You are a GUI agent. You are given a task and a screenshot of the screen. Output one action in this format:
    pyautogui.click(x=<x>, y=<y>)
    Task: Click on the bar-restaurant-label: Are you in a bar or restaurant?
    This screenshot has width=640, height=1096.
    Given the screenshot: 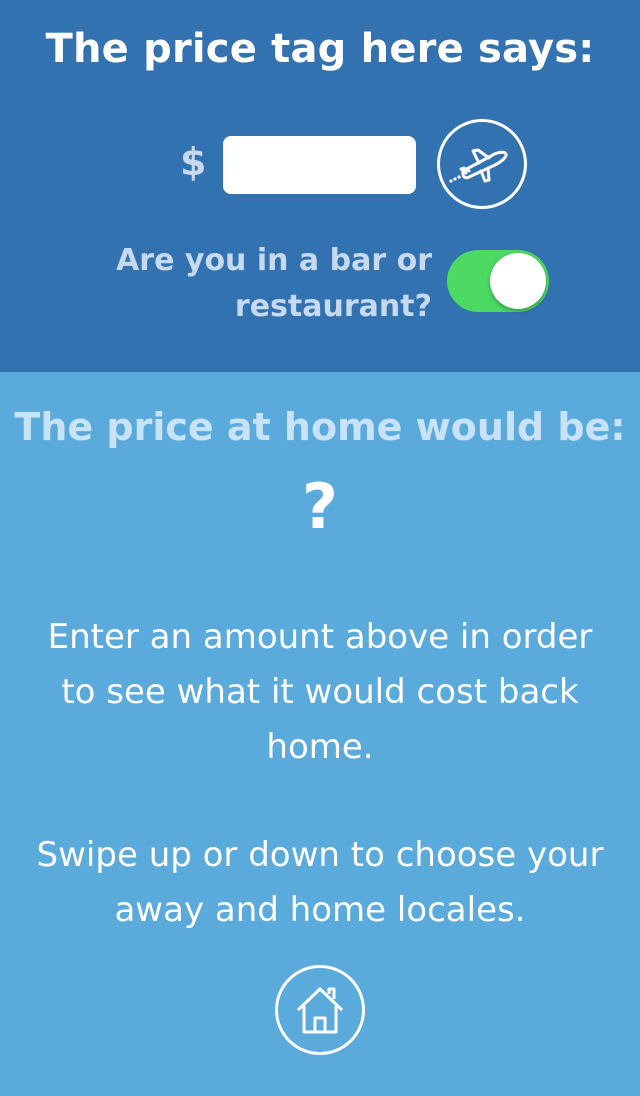 What is the action you would take?
    pyautogui.click(x=274, y=283)
    